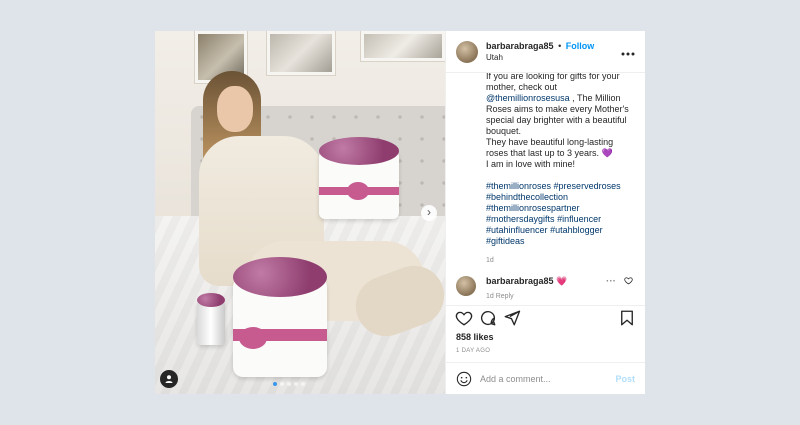 This screenshot has width=800, height=425. I want to click on carousel-dots, so click(289, 384).